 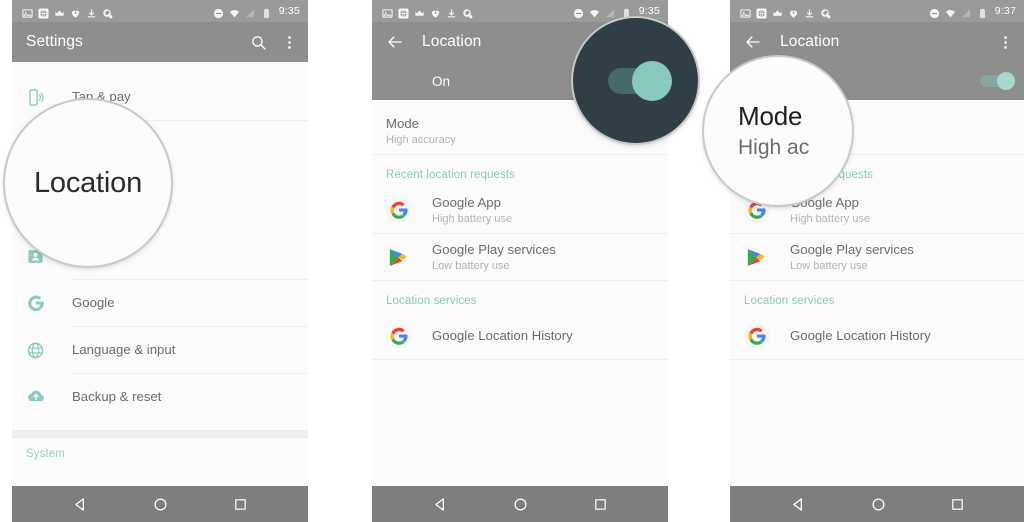 What do you see at coordinates (160, 42) in the screenshot?
I see `app-bar: Settings` at bounding box center [160, 42].